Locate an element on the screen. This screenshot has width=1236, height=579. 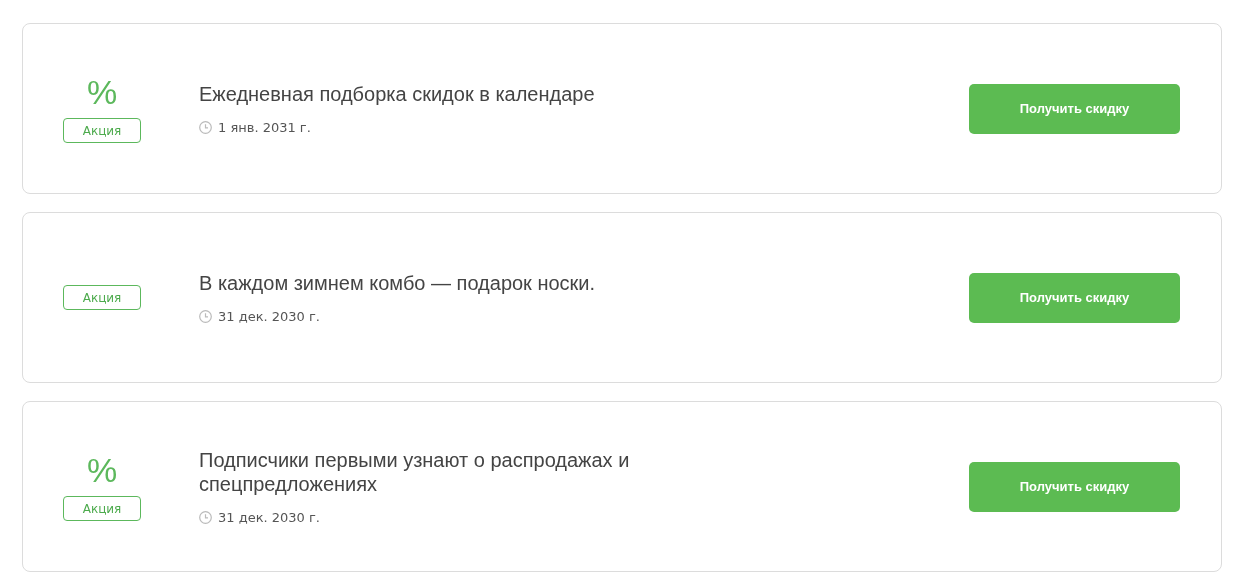
promo-title: Подписчики первыми узнают о распродажах и спецпредложениях is located at coordinates (415, 472).